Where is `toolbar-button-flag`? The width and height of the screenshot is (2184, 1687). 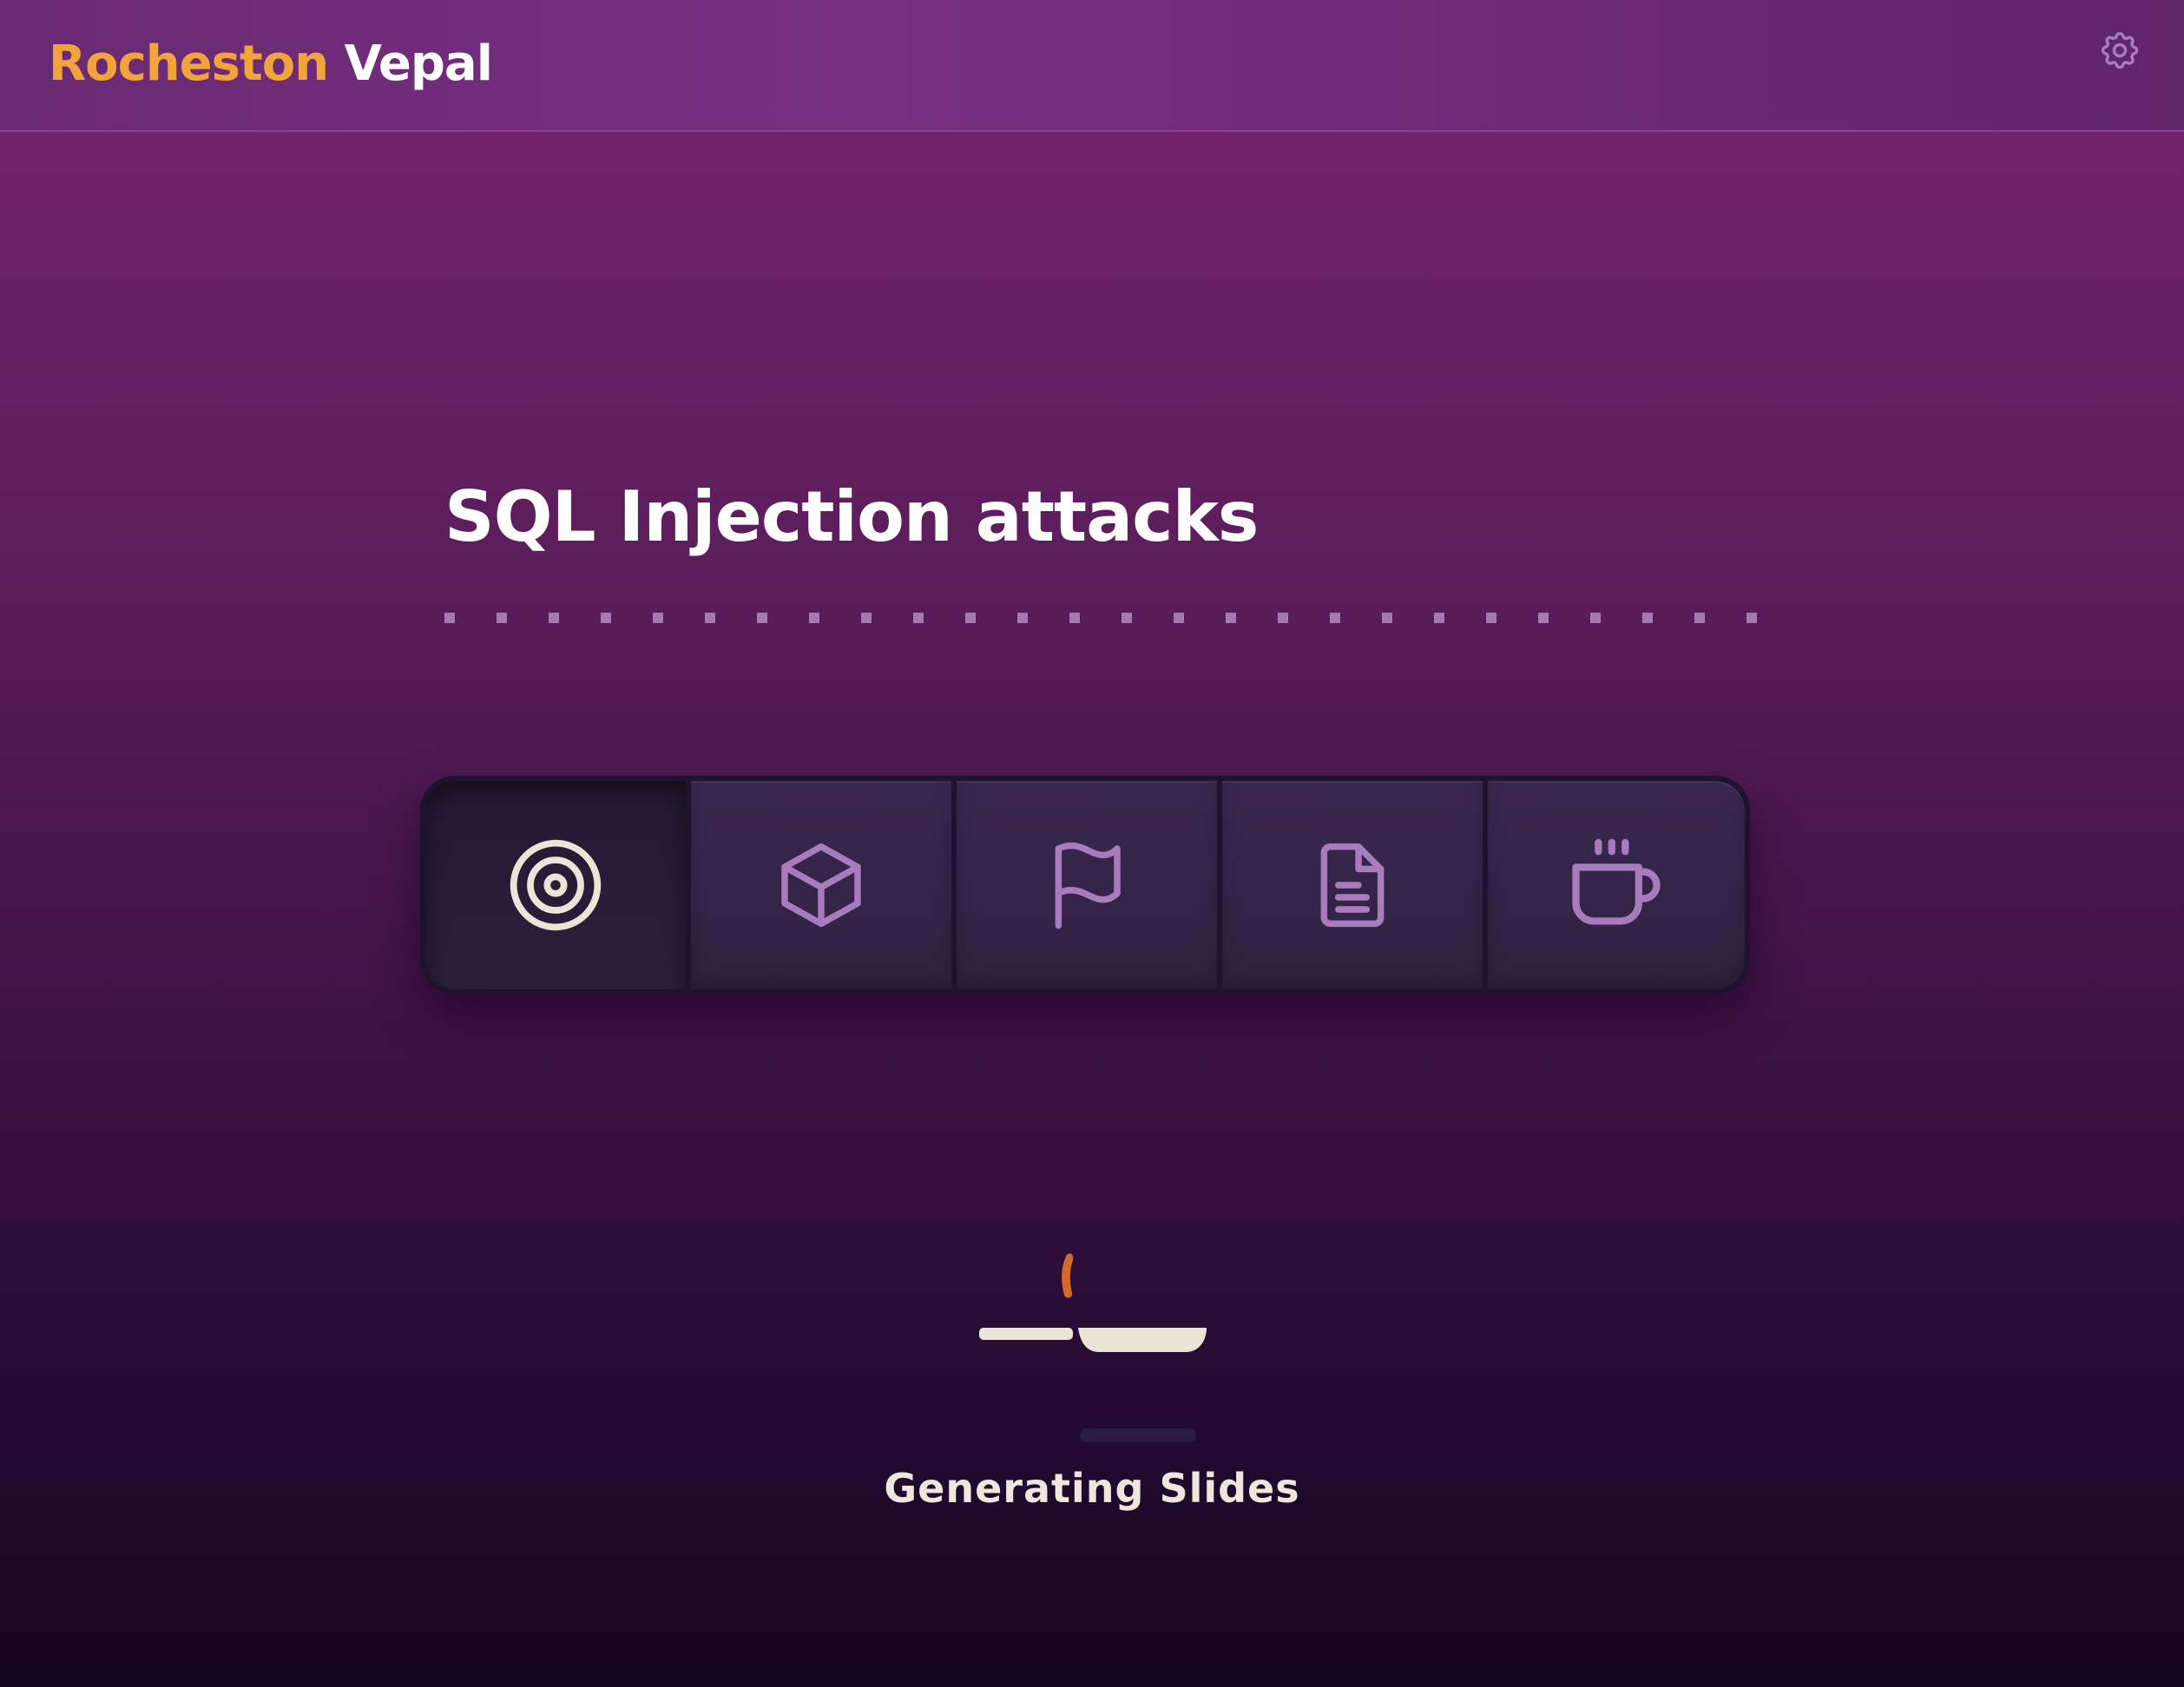
toolbar-button-flag is located at coordinates (1087, 885).